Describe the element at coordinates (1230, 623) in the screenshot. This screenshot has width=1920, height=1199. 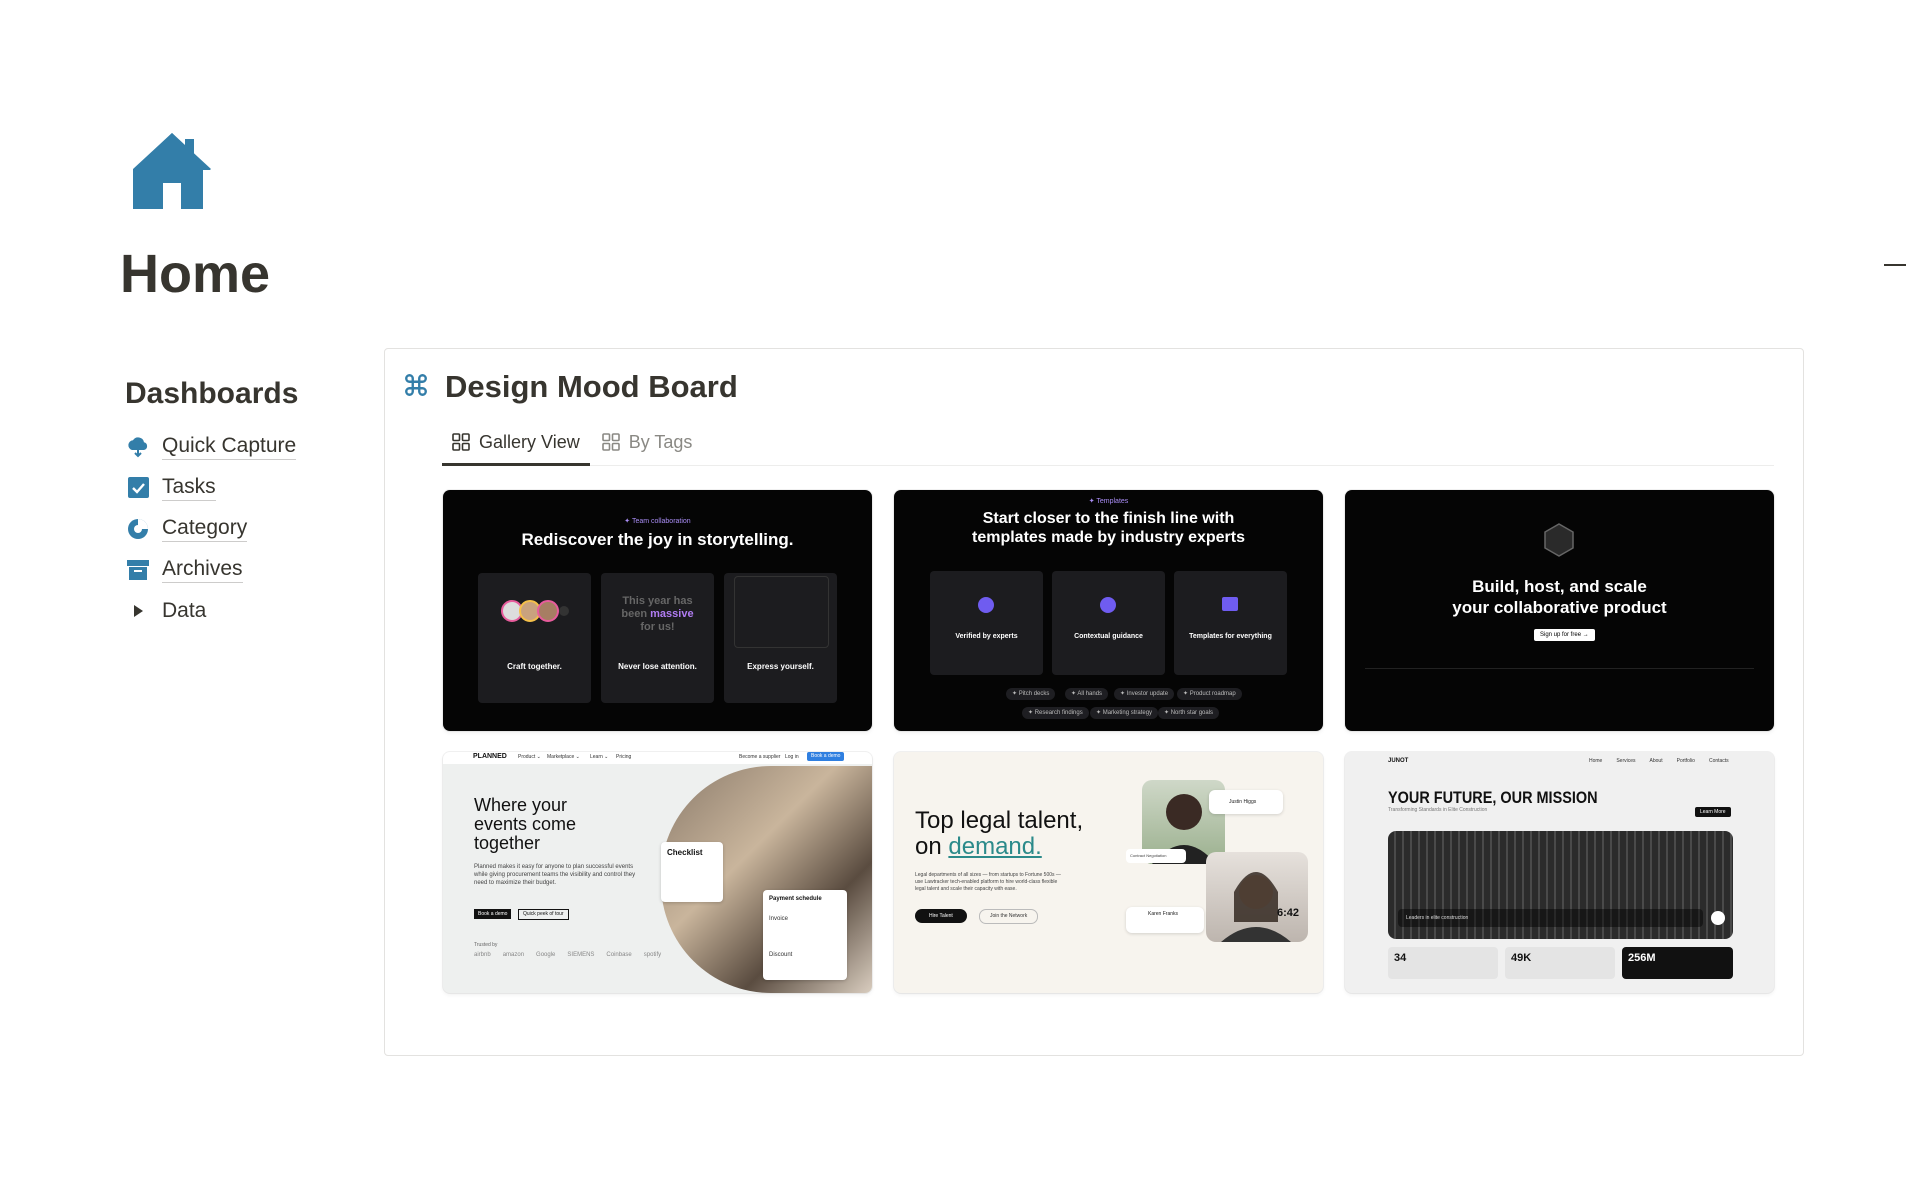
I see `card-panel: Templates for everything` at that location.